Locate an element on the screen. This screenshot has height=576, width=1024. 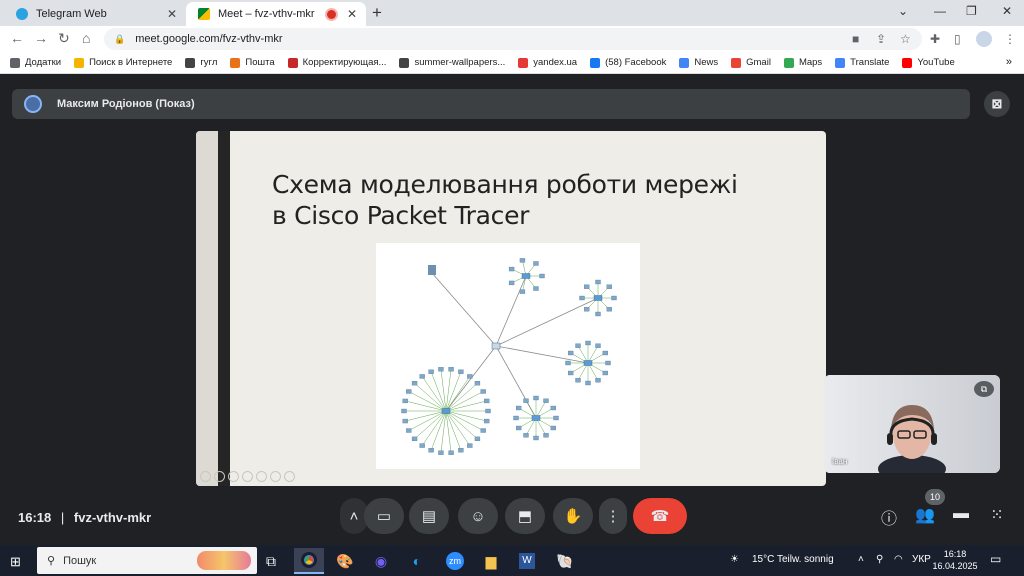
back-icon: ← is located at coordinates (17, 38).